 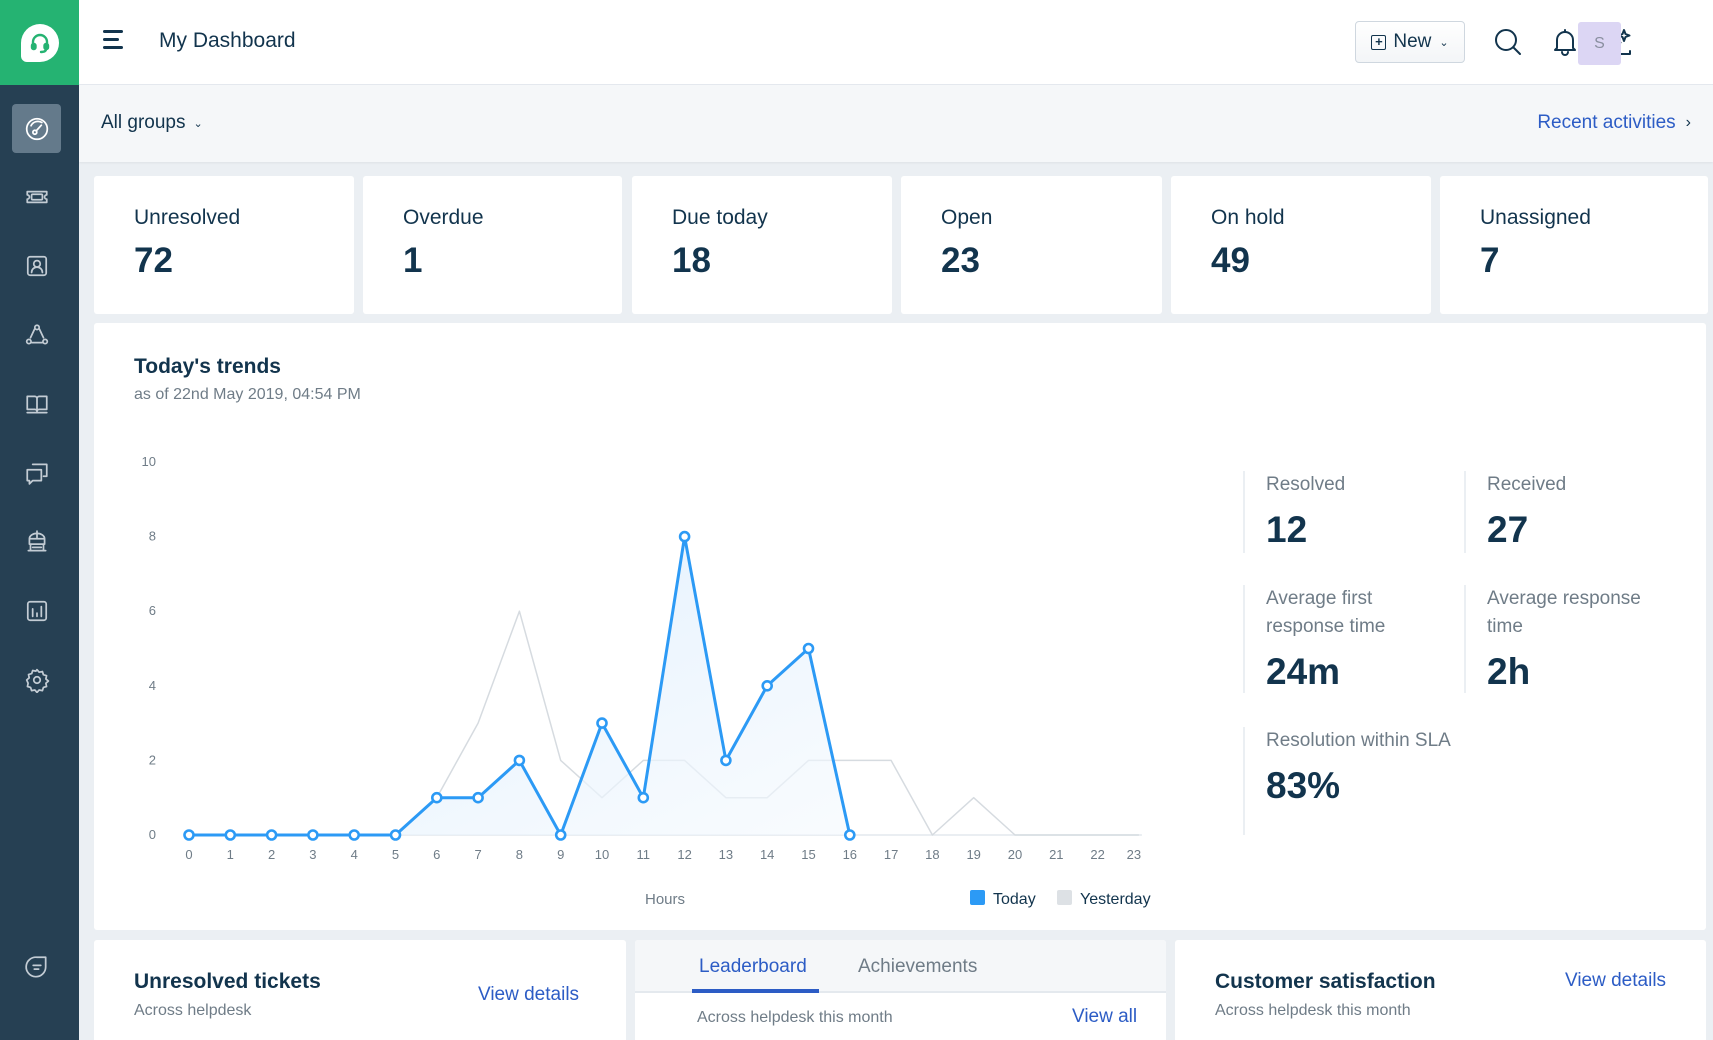 What do you see at coordinates (720, 217) in the screenshot?
I see `stat-label: Due today` at bounding box center [720, 217].